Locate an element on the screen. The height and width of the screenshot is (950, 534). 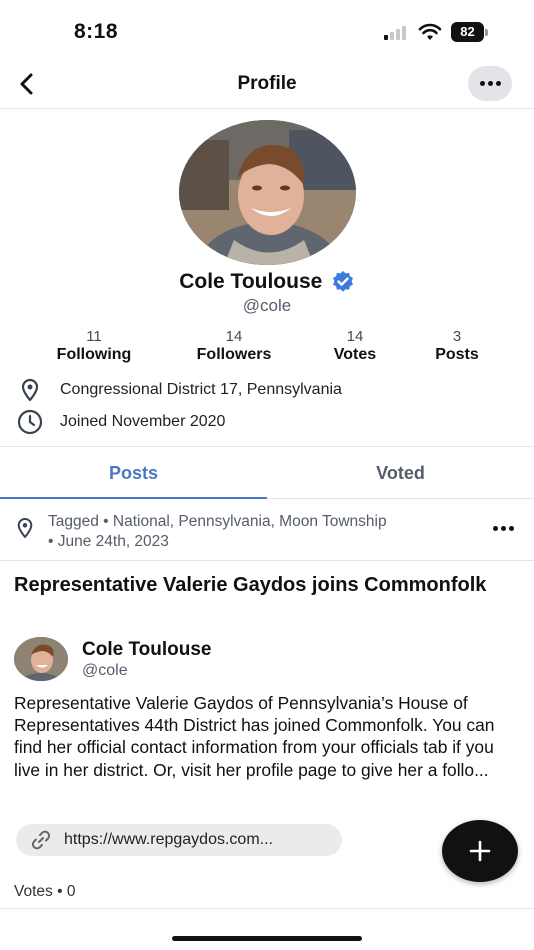
joined-text: Joined November 2020 is located at coordinates (143, 421).